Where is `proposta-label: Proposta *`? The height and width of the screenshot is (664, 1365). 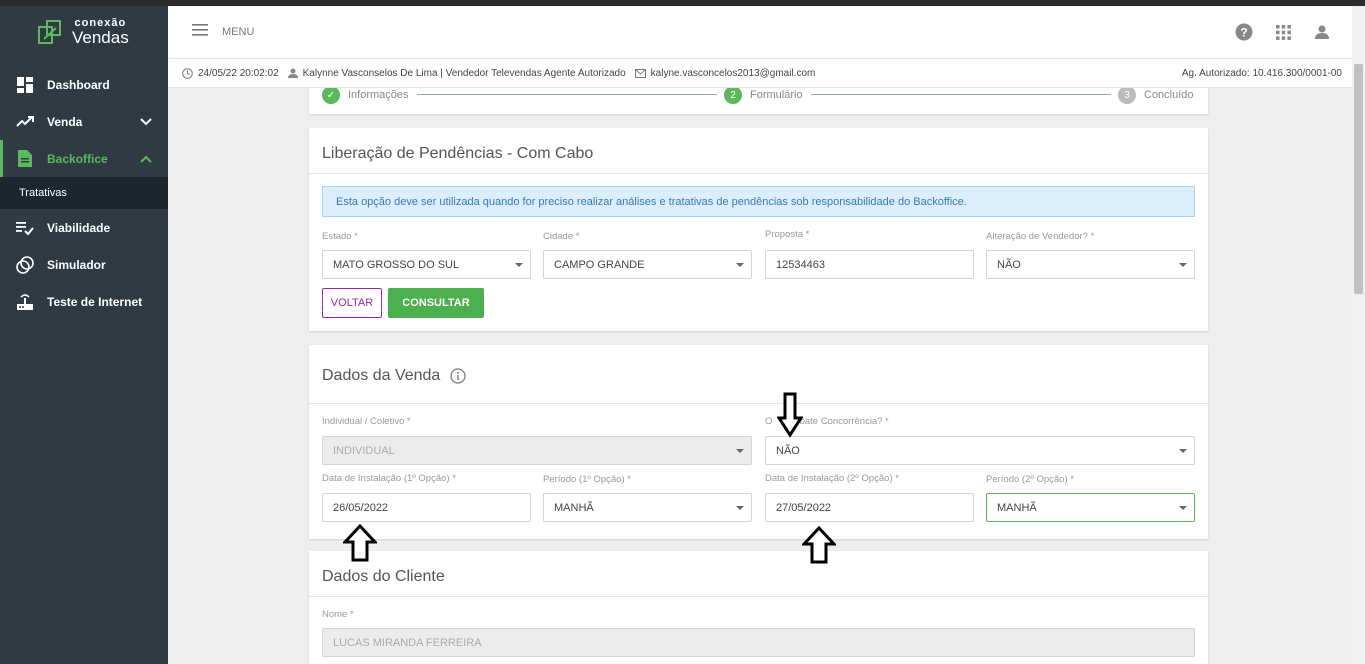 proposta-label: Proposta * is located at coordinates (787, 234).